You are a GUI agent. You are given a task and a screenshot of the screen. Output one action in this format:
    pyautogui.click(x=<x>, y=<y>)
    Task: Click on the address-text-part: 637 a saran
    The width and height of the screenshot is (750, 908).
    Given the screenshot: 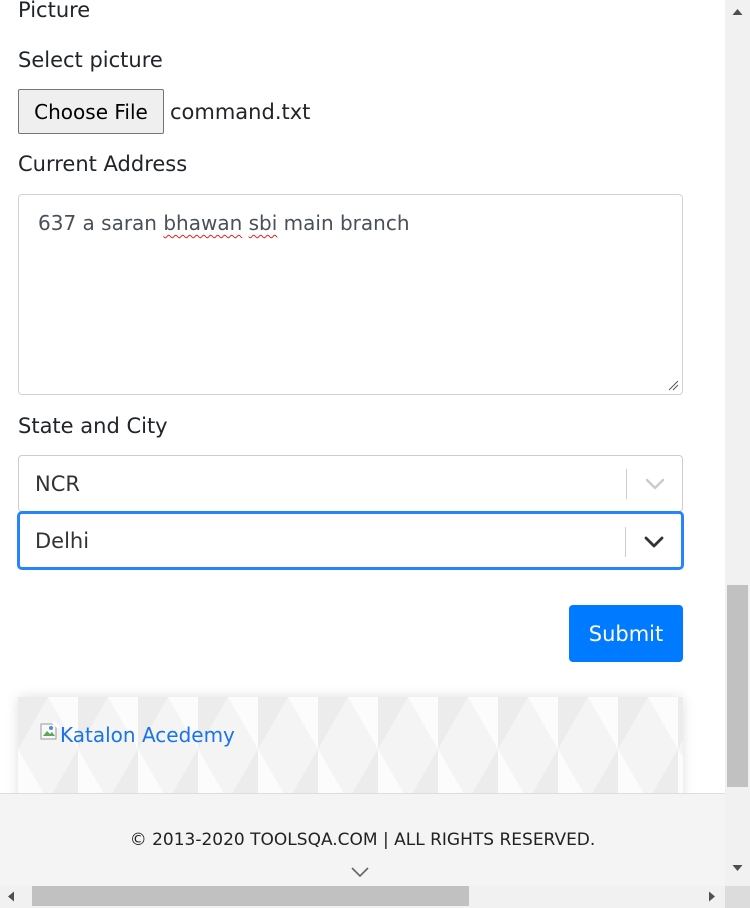 What is the action you would take?
    pyautogui.click(x=101, y=223)
    